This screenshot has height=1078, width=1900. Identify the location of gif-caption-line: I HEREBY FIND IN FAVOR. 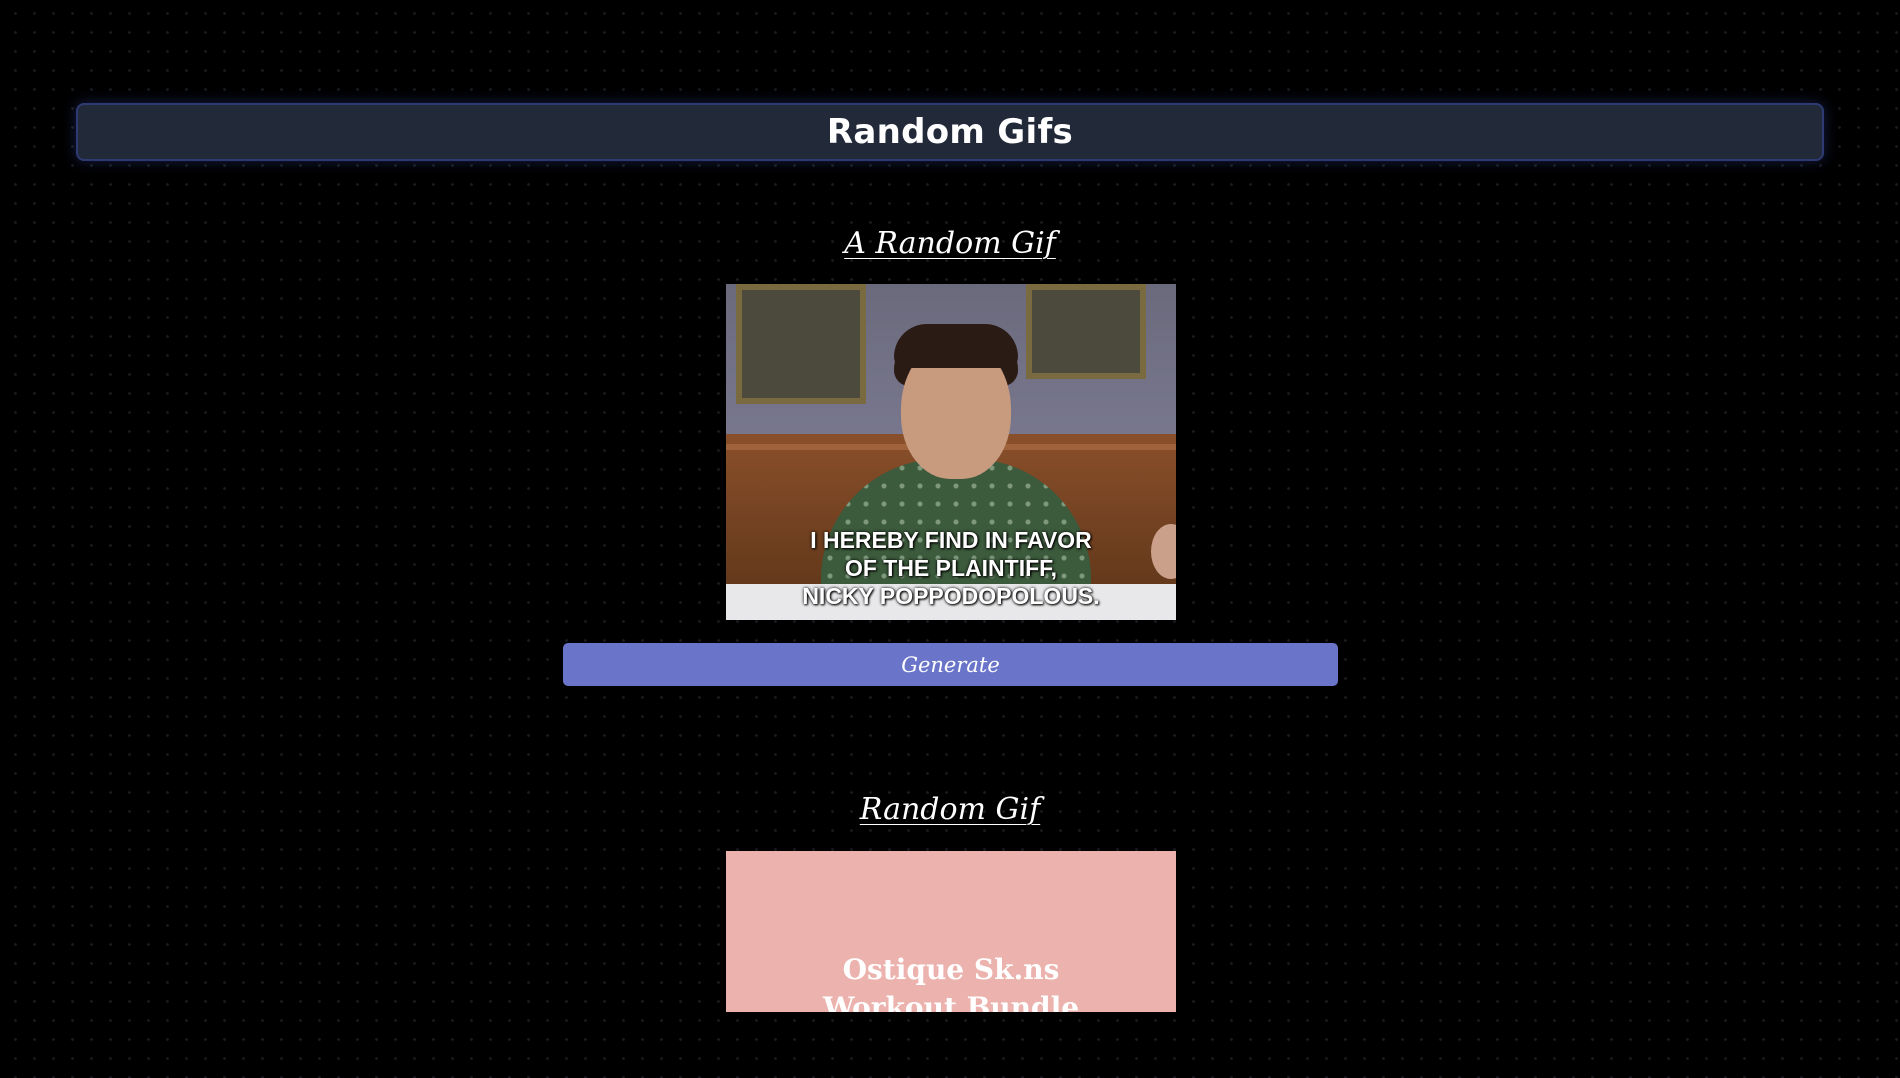
(951, 540).